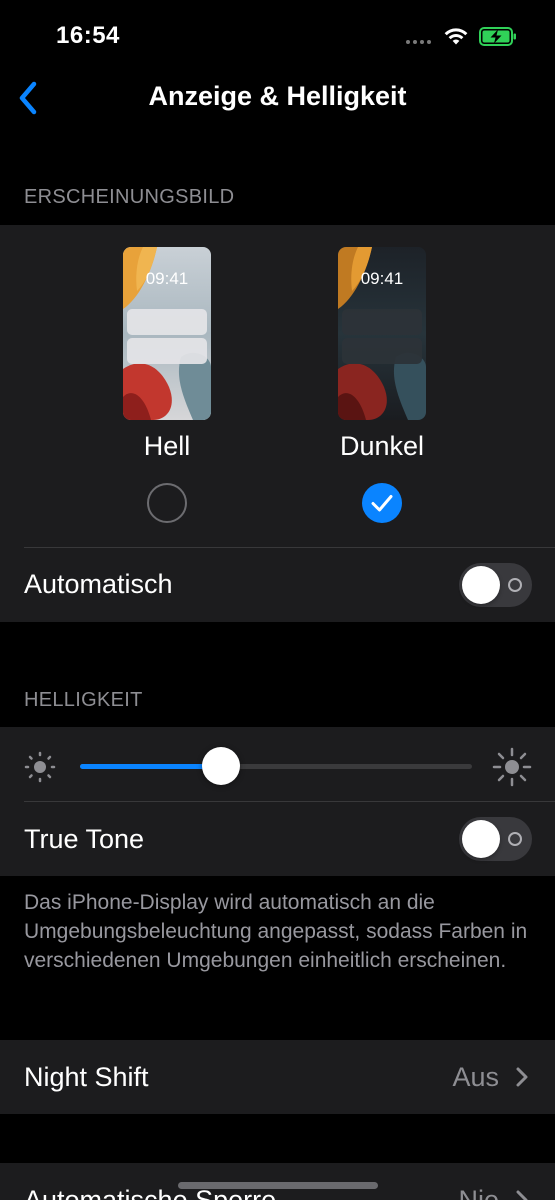 This screenshot has width=555, height=1200. Describe the element at coordinates (512, 767) in the screenshot. I see `sun-large-icon` at that location.